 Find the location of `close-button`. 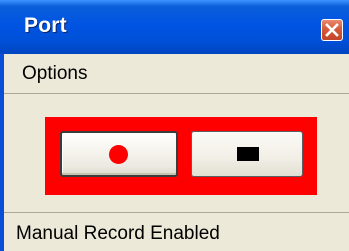

close-button is located at coordinates (332, 30).